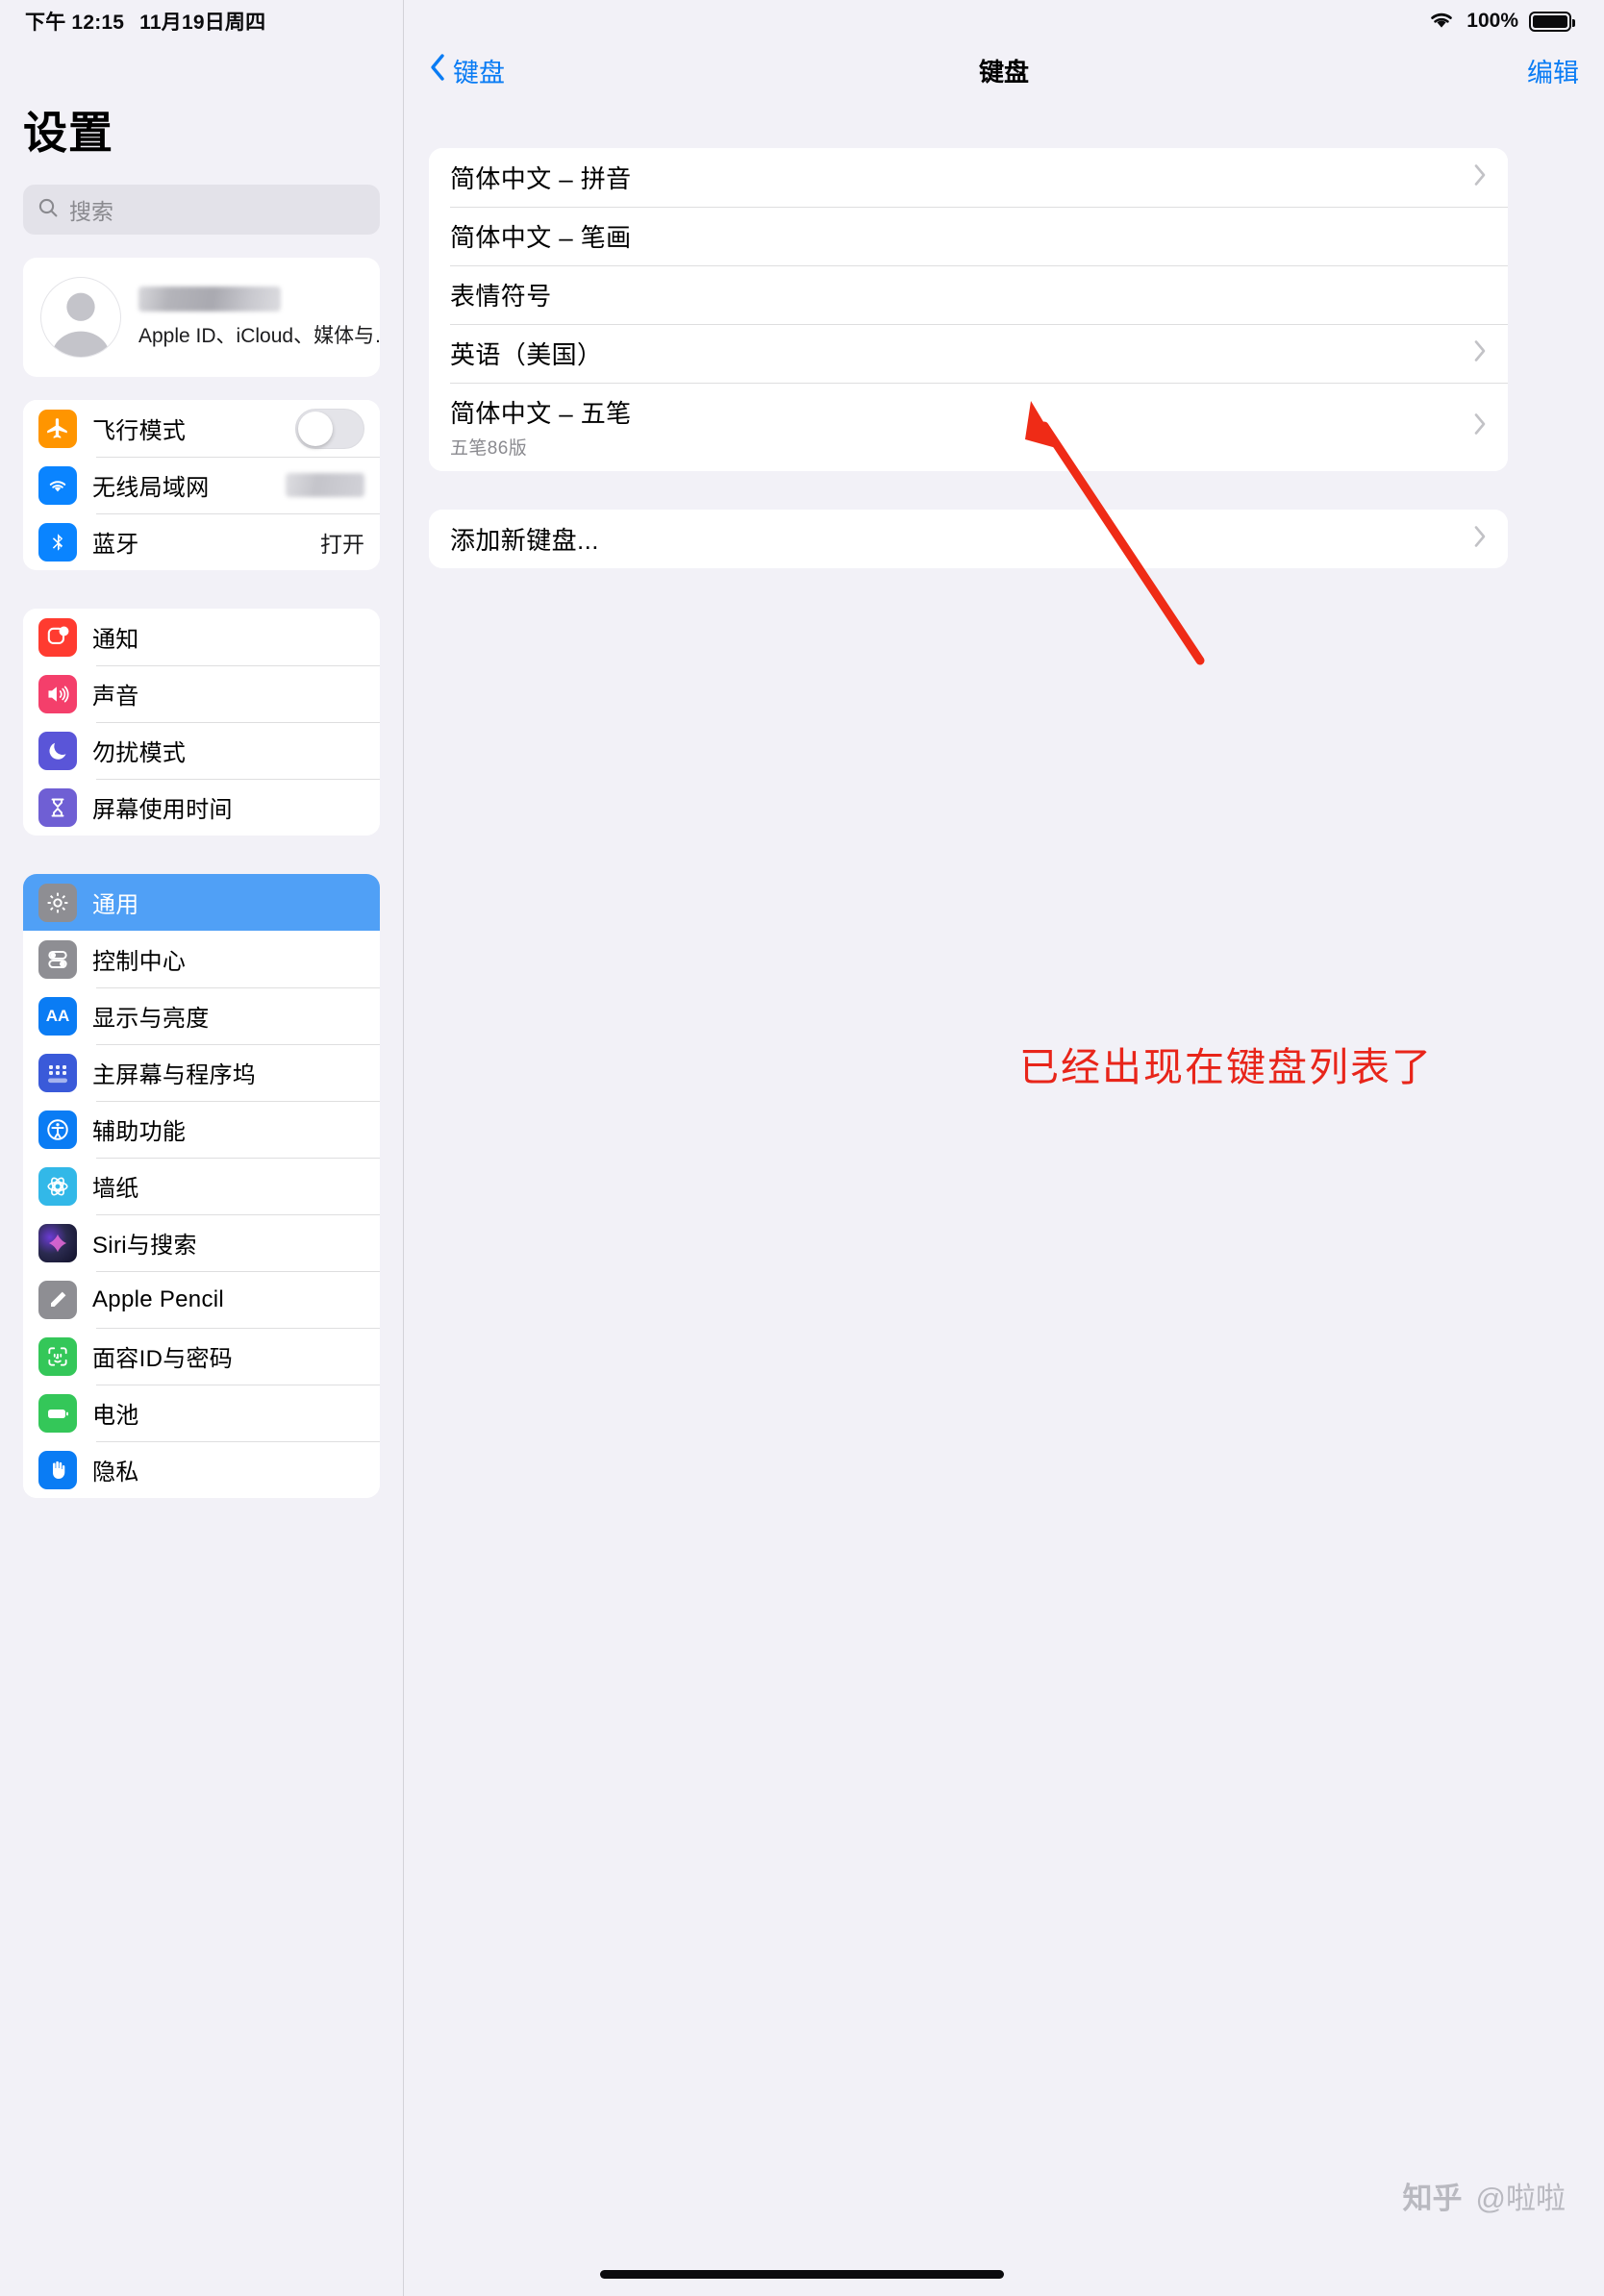 The image size is (1604, 2296). I want to click on keyboard-row-title: 简体中文 – 笔画, so click(541, 237).